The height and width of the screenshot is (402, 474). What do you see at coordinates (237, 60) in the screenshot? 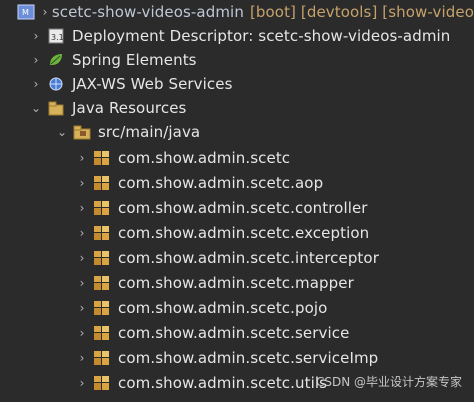
I see `tree-item-spring-elements: › Spring Elements` at bounding box center [237, 60].